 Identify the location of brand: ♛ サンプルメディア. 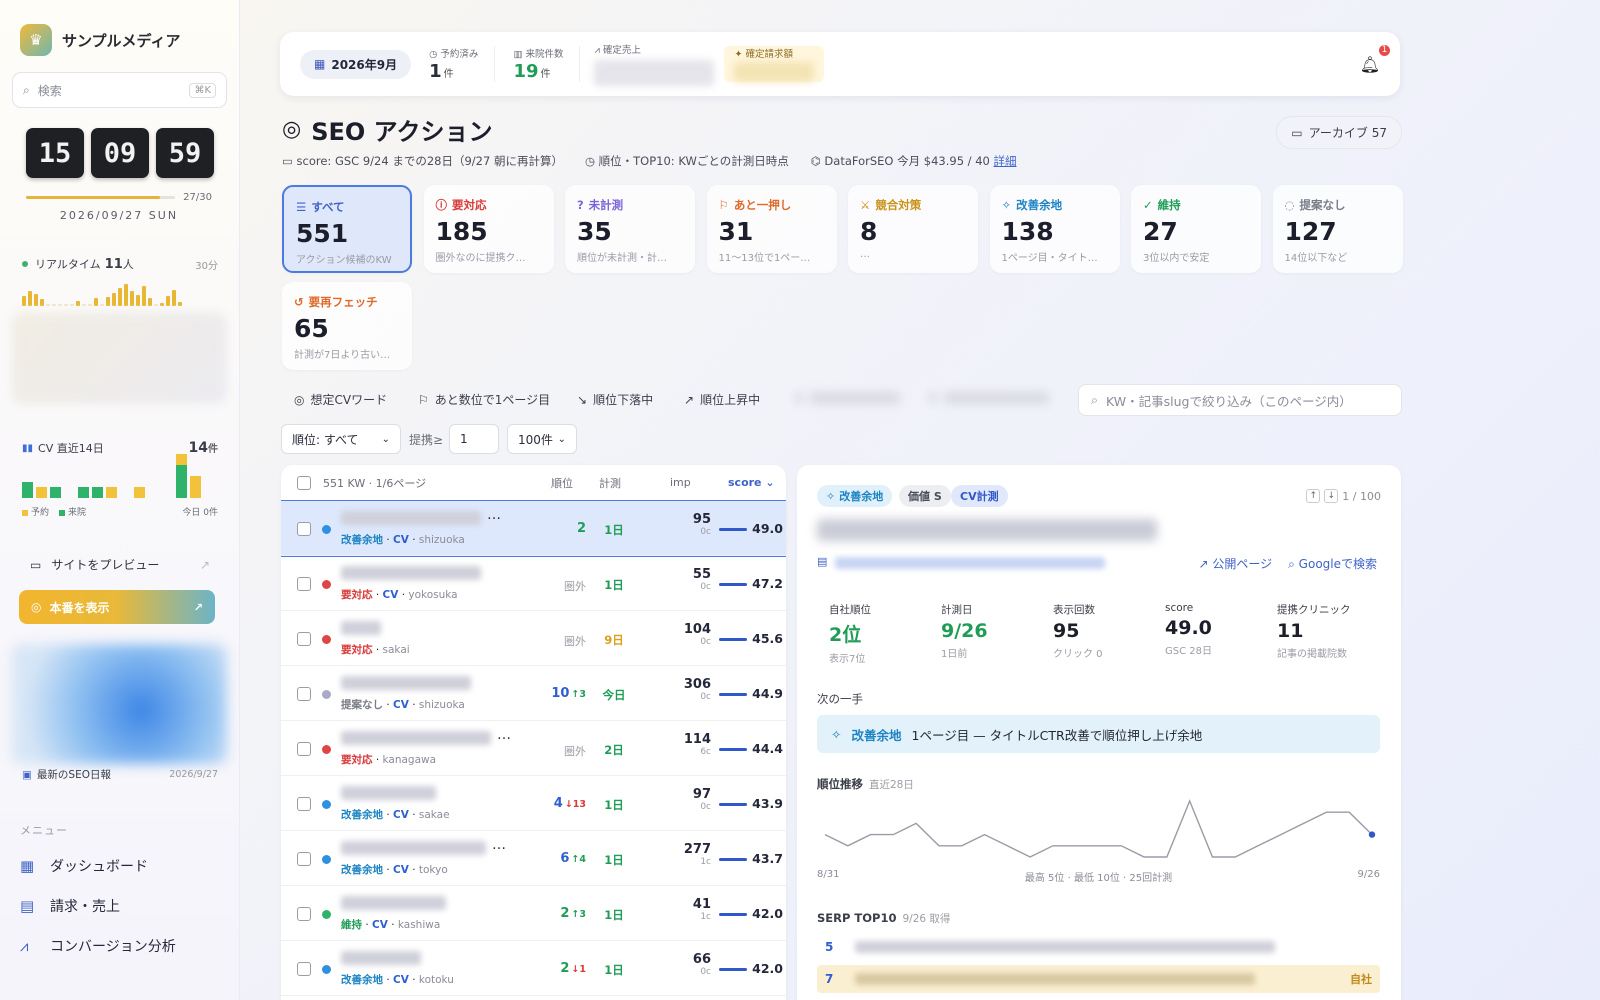
(100, 40).